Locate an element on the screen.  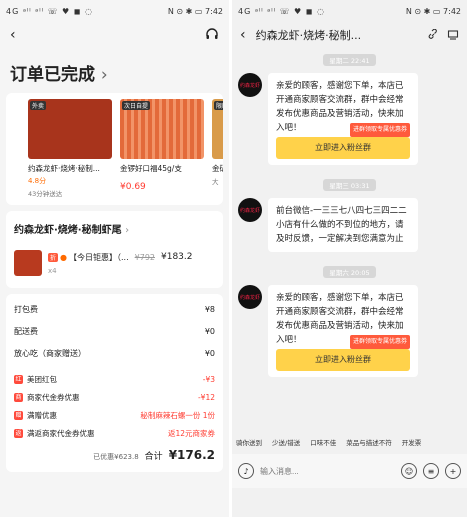
emoji-icon: ☺ is located at coordinates (409, 471).